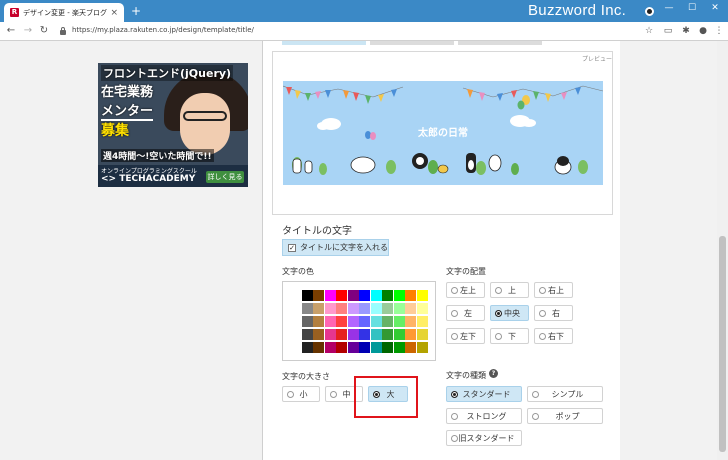  Describe the element at coordinates (114, 13) in the screenshot. I see `tab-close-icon: ×` at that location.